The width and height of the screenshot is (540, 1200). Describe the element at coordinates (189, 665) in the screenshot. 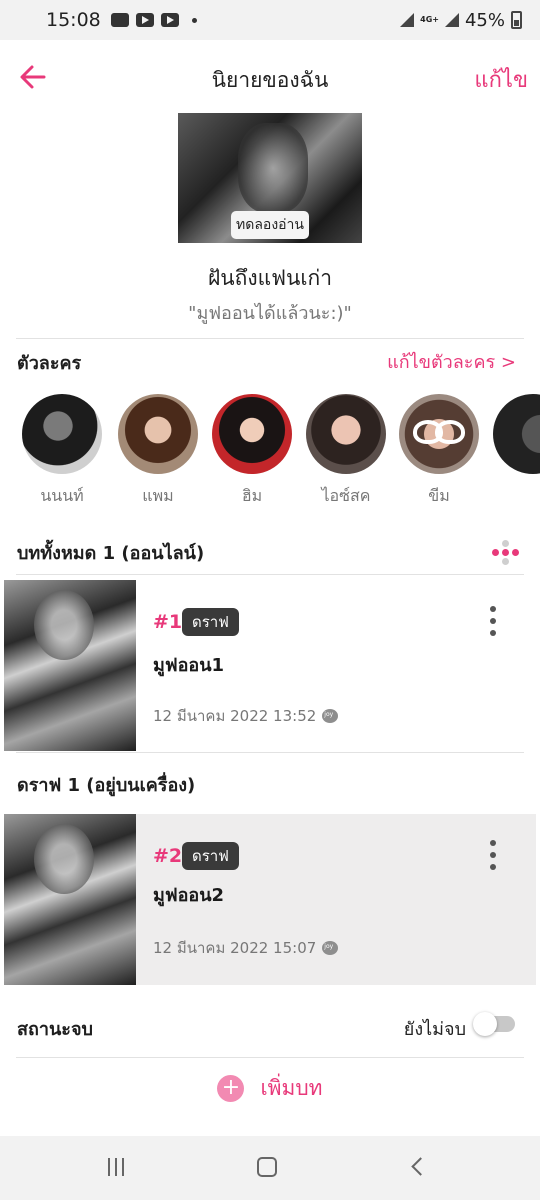

I see `chapter-title: มูฟออน1` at that location.